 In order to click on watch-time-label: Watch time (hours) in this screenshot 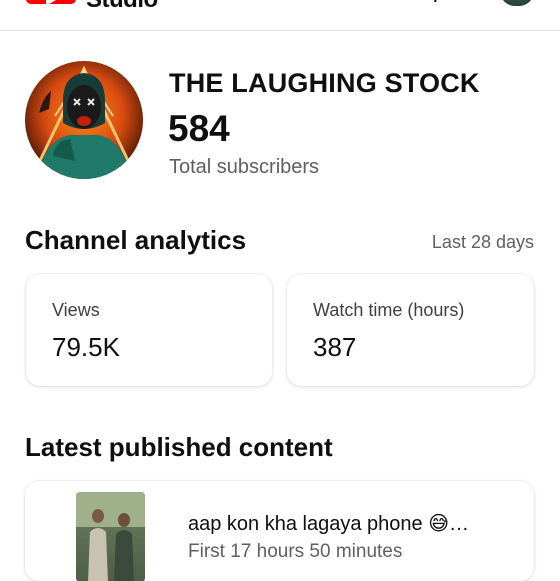, I will do `click(389, 310)`.